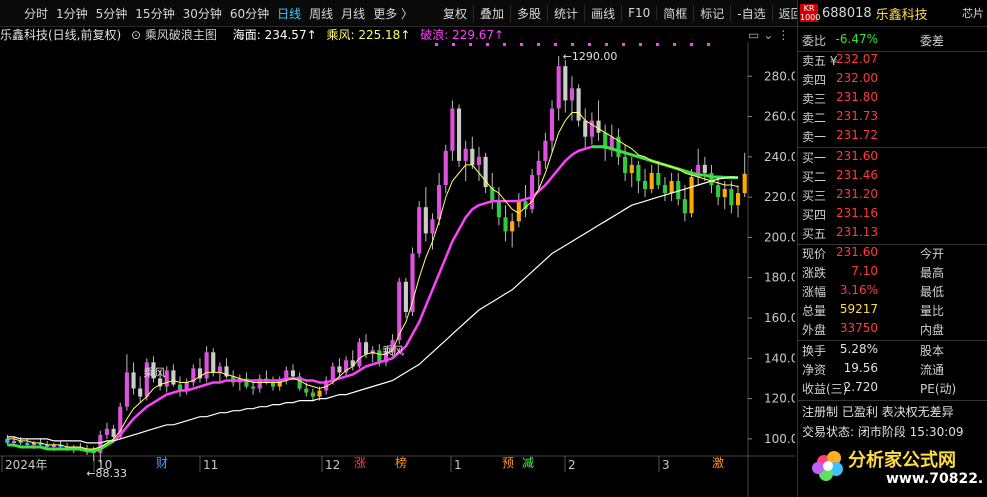 Image resolution: width=987 pixels, height=497 pixels. What do you see at coordinates (321, 13) in the screenshot?
I see `period-tab-7: 周线` at bounding box center [321, 13].